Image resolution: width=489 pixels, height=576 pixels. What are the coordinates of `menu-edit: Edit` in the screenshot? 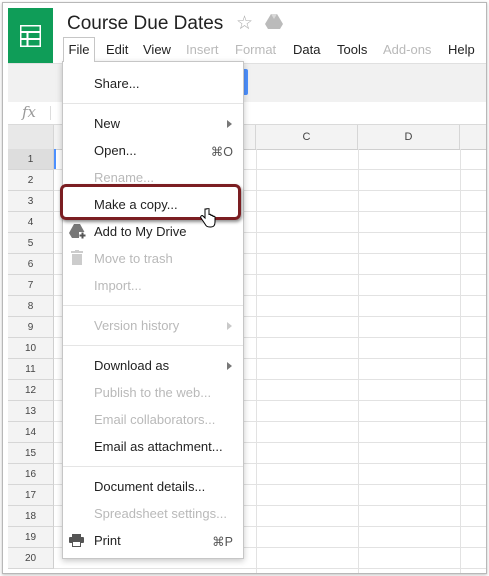 It's located at (117, 49).